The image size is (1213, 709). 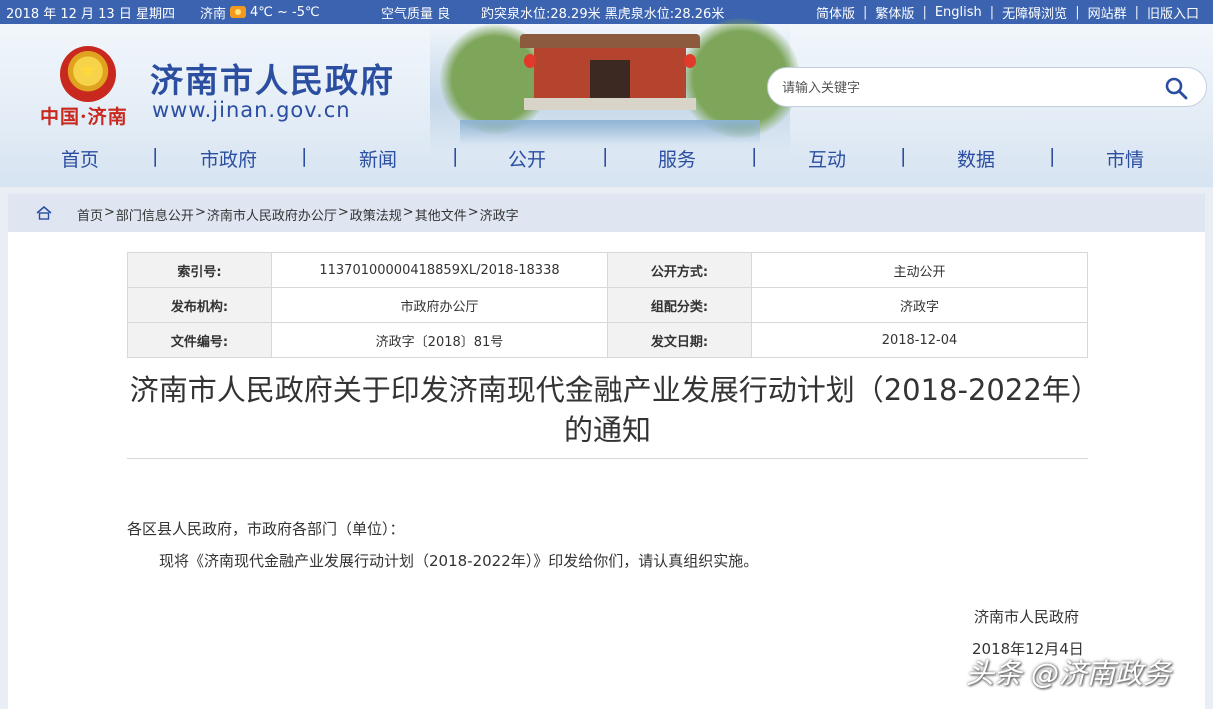 I want to click on breadcrumb-dept-info: 部门信息公开, so click(x=155, y=214).